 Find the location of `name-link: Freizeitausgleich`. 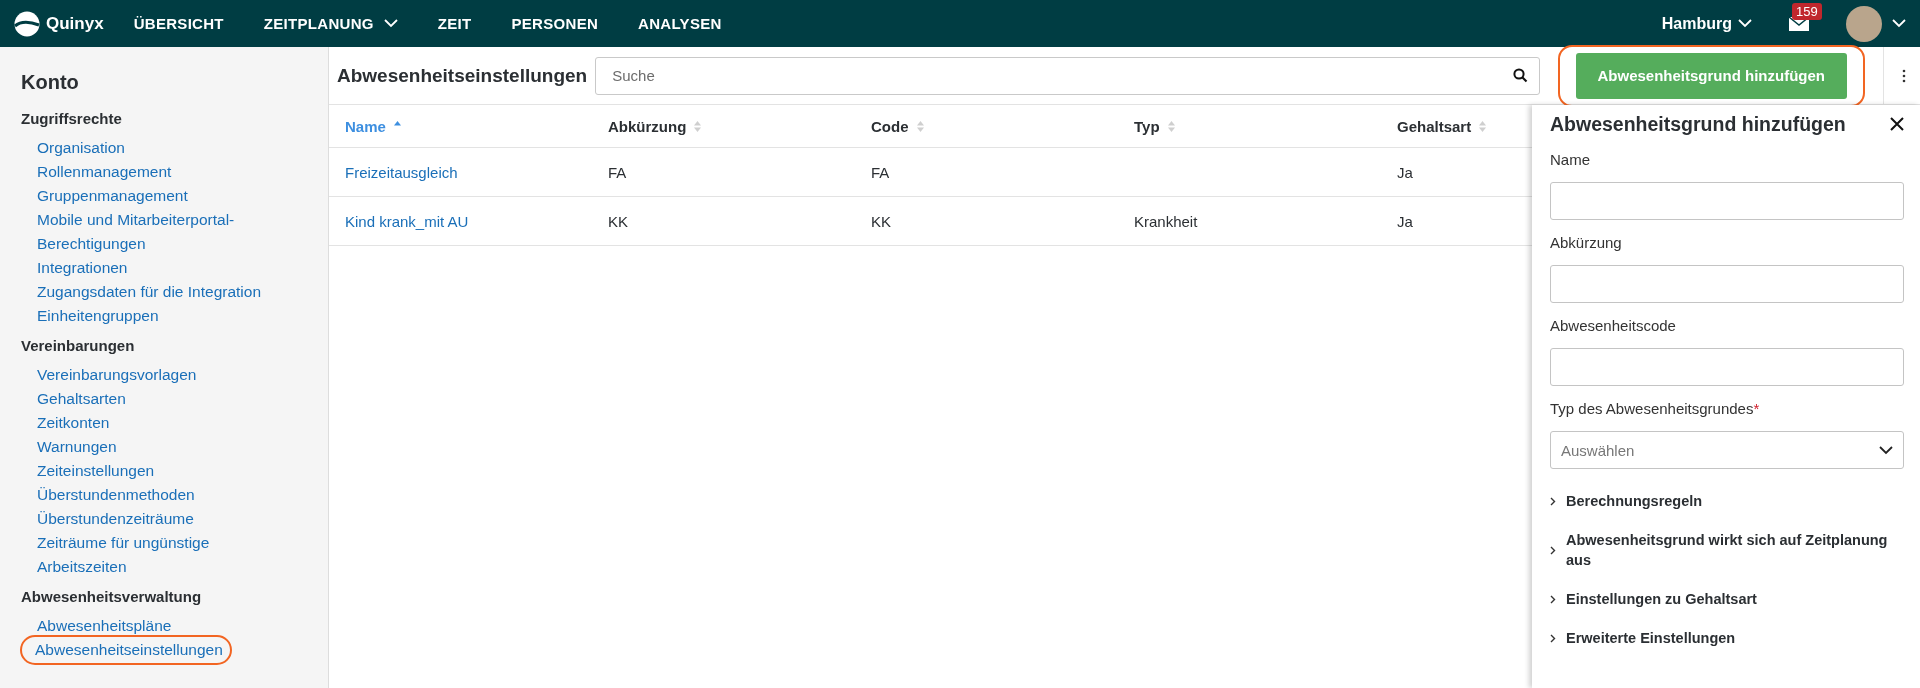

name-link: Freizeitausgleich is located at coordinates (401, 172).